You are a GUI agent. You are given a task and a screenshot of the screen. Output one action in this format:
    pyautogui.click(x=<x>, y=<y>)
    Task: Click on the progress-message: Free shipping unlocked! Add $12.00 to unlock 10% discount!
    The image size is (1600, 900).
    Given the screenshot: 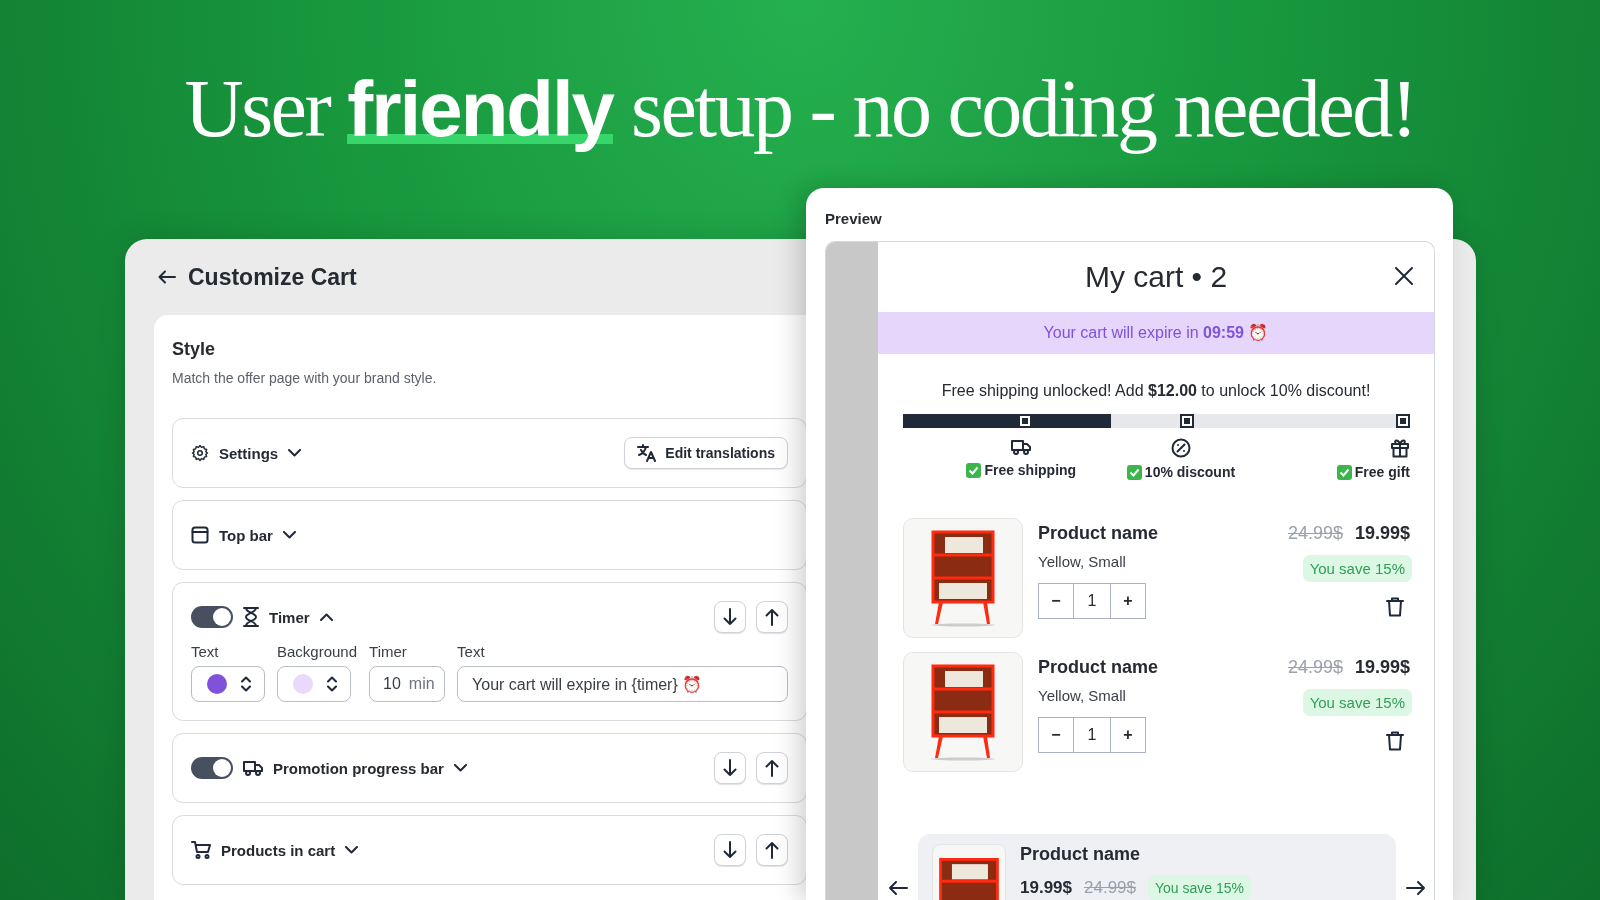 What is the action you would take?
    pyautogui.click(x=1156, y=391)
    